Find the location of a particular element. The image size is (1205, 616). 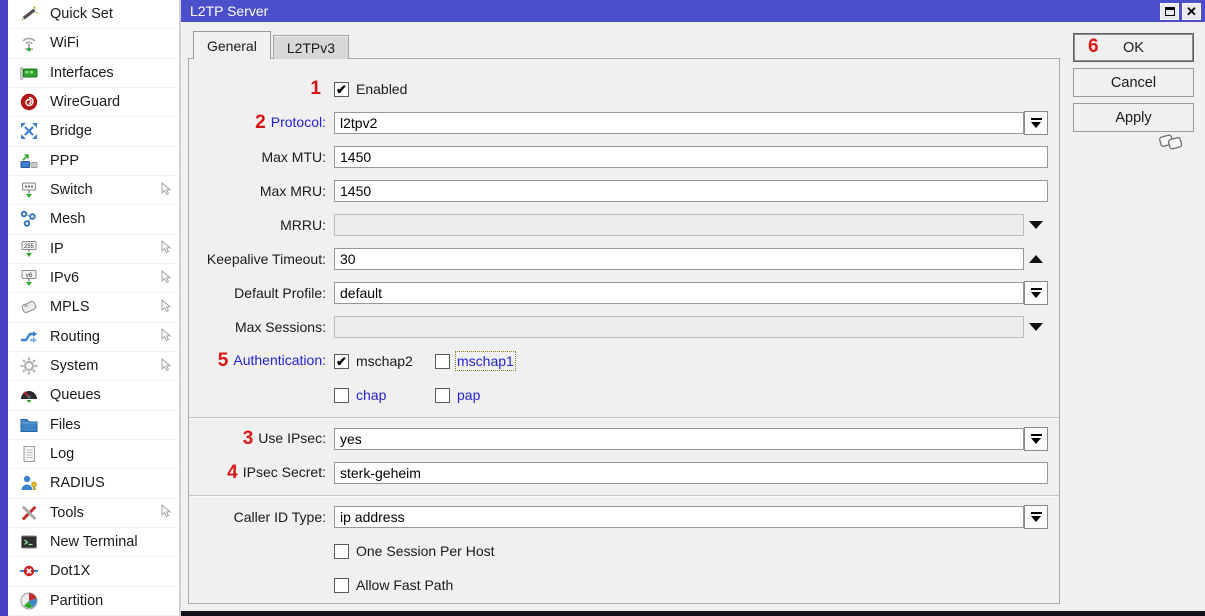

default-profile-dropdown-button is located at coordinates (1036, 293).